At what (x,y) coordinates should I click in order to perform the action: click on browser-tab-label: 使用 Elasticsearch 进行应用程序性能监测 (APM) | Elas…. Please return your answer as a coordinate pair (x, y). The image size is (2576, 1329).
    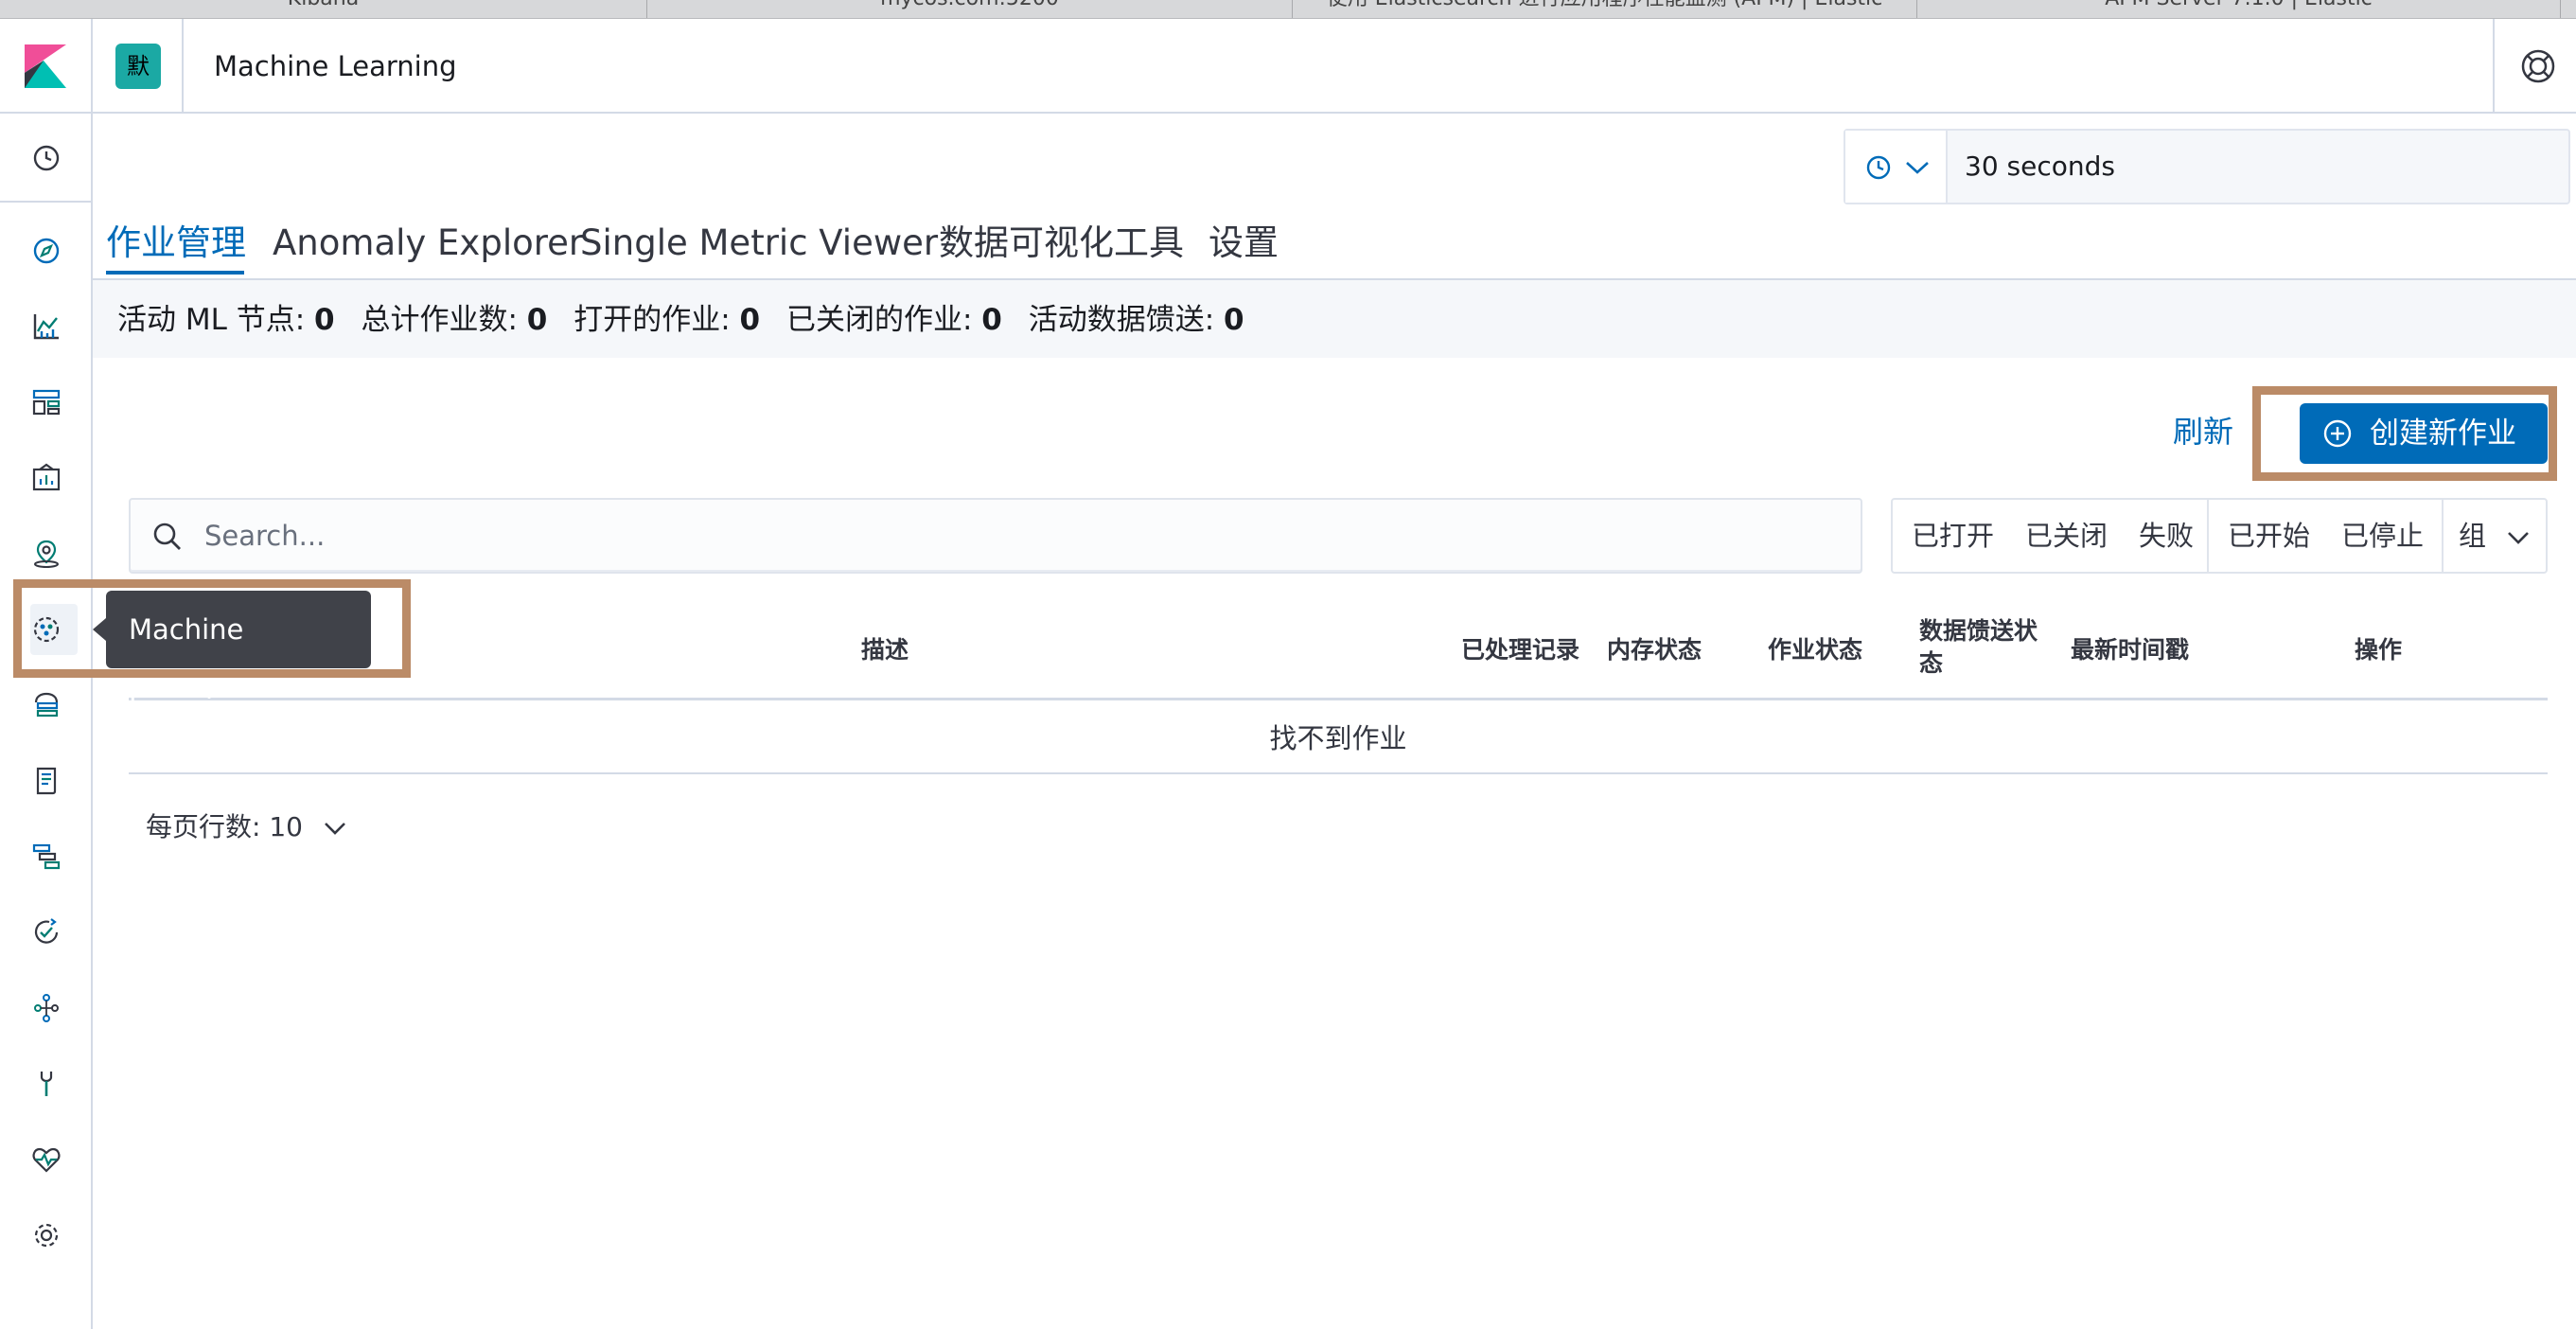
    Looking at the image, I should click on (1605, 5).